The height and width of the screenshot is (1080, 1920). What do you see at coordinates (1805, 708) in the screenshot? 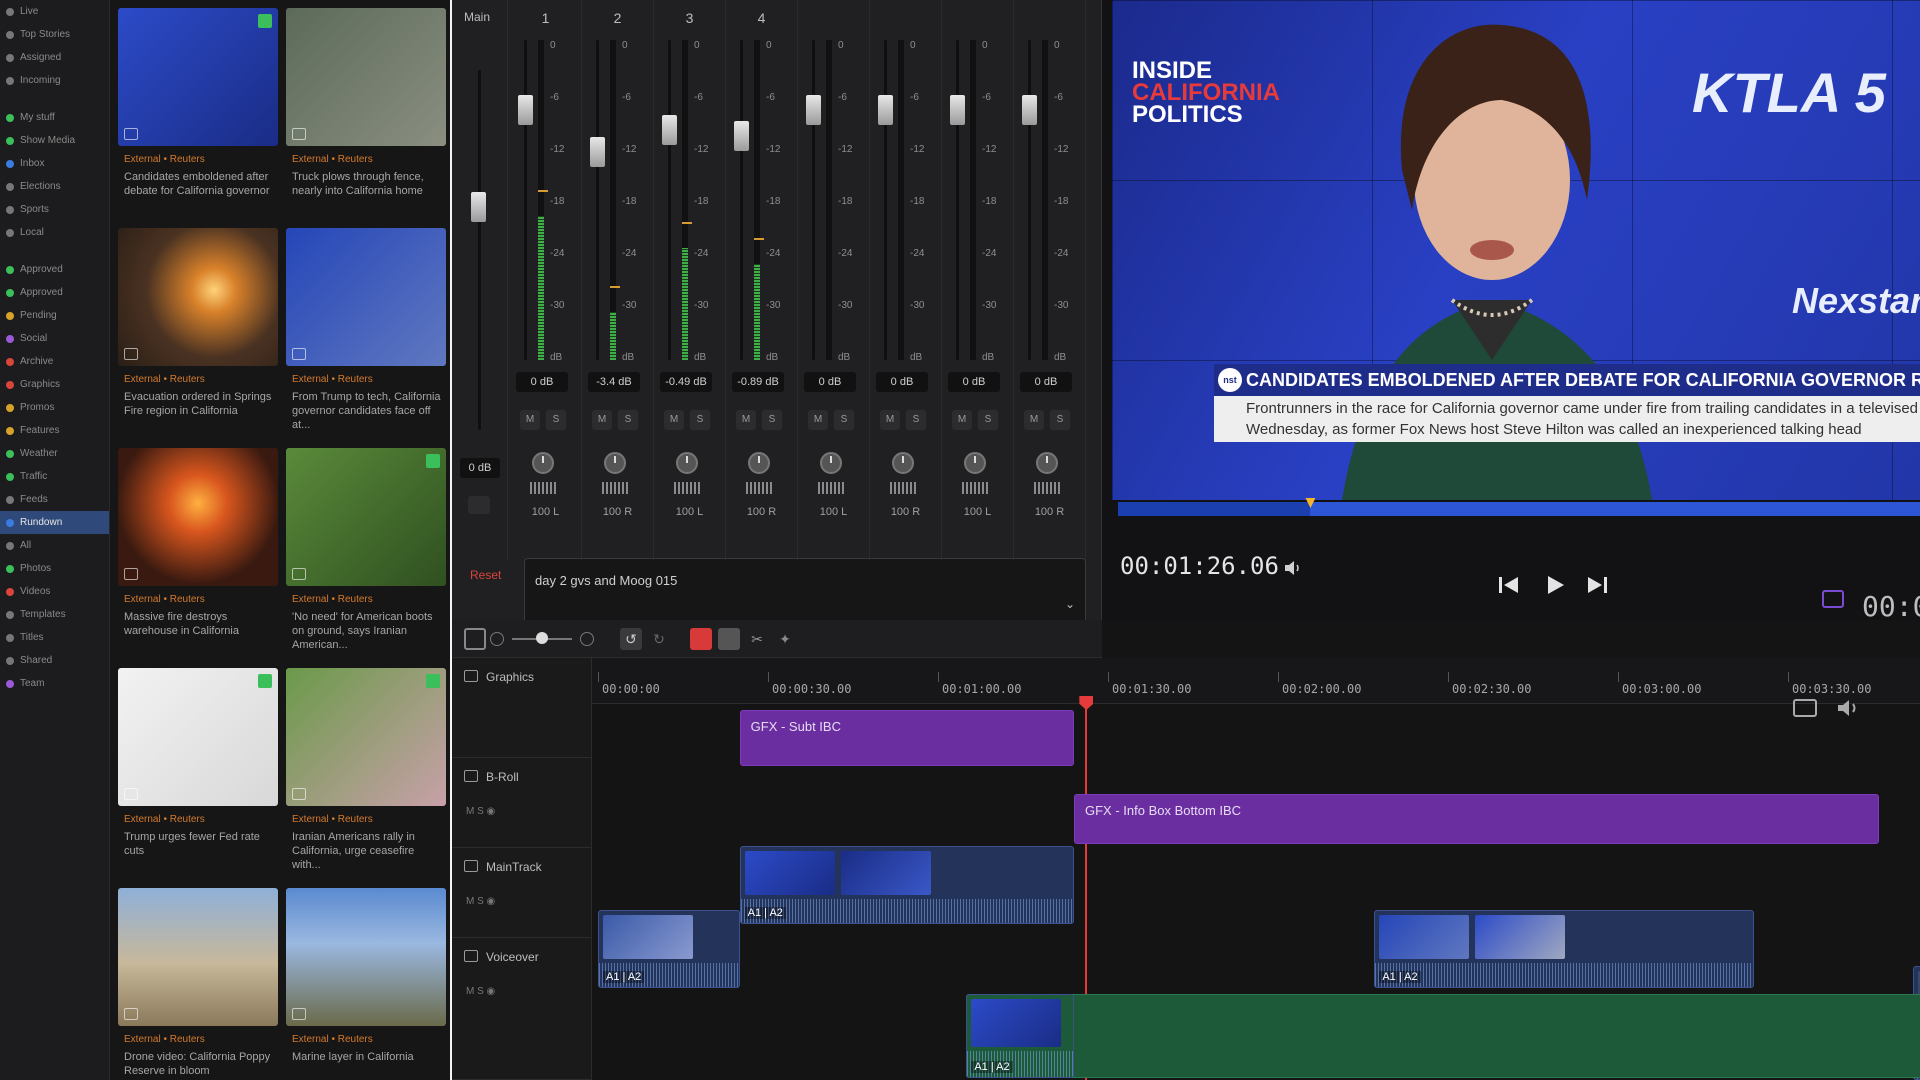
I see `screen-icon` at bounding box center [1805, 708].